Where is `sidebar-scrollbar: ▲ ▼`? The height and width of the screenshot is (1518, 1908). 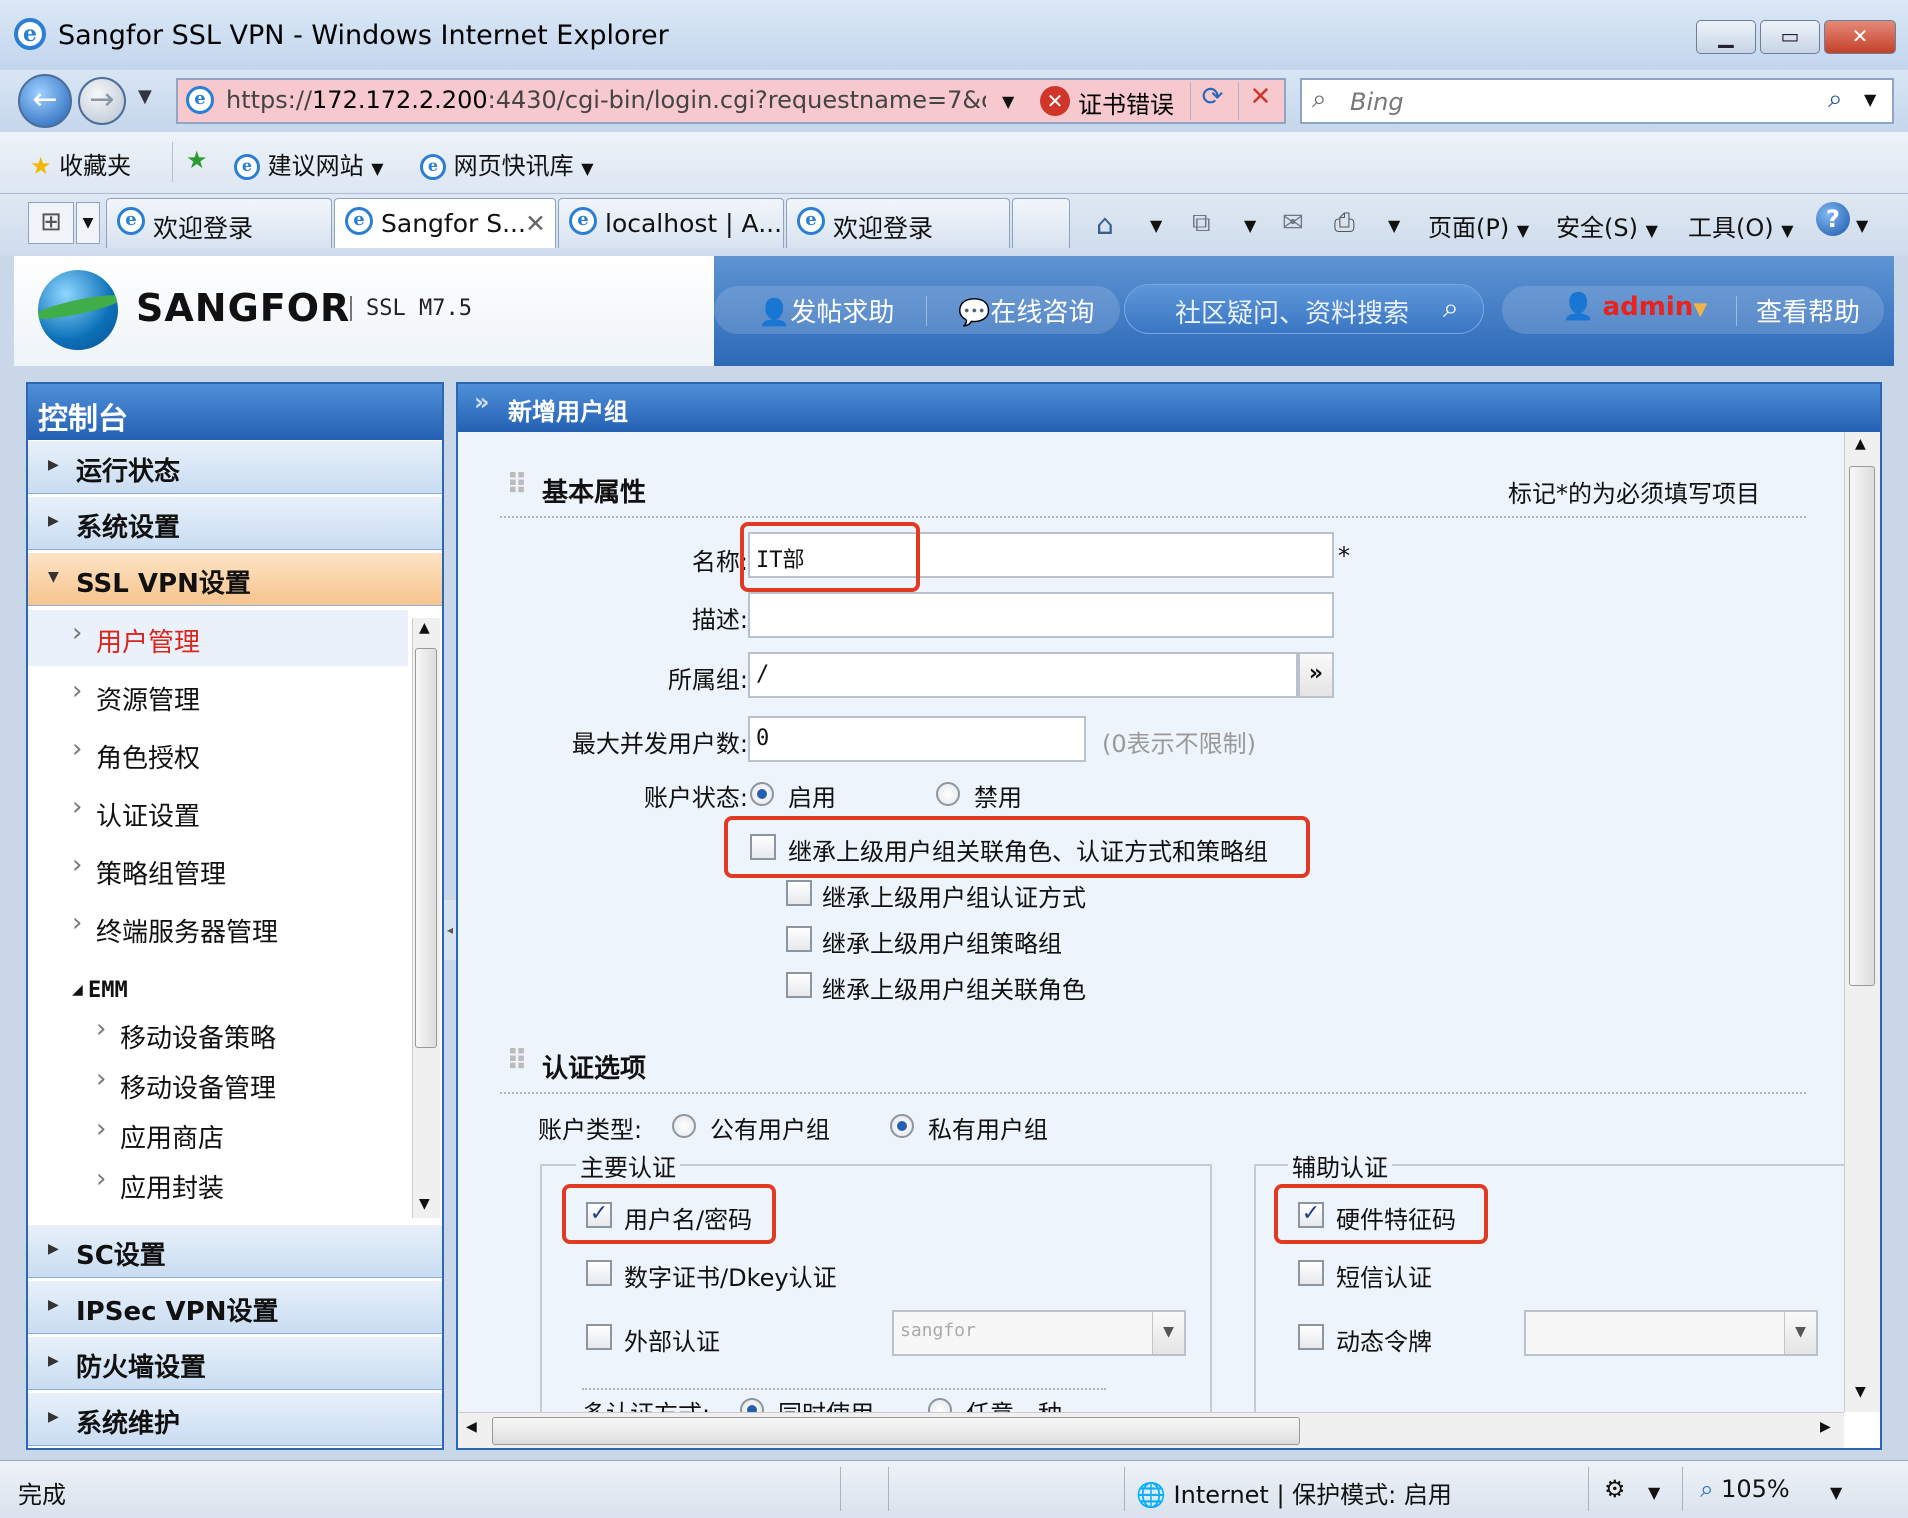 sidebar-scrollbar: ▲ ▼ is located at coordinates (426, 918).